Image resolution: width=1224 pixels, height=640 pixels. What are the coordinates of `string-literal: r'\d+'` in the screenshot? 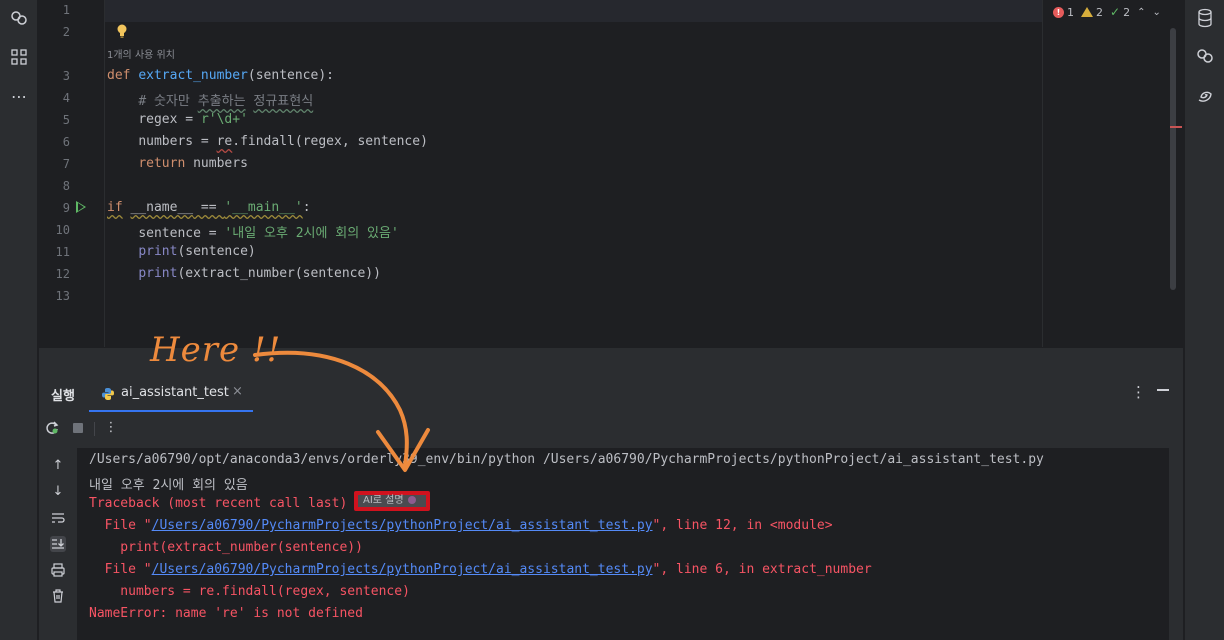 It's located at (224, 119).